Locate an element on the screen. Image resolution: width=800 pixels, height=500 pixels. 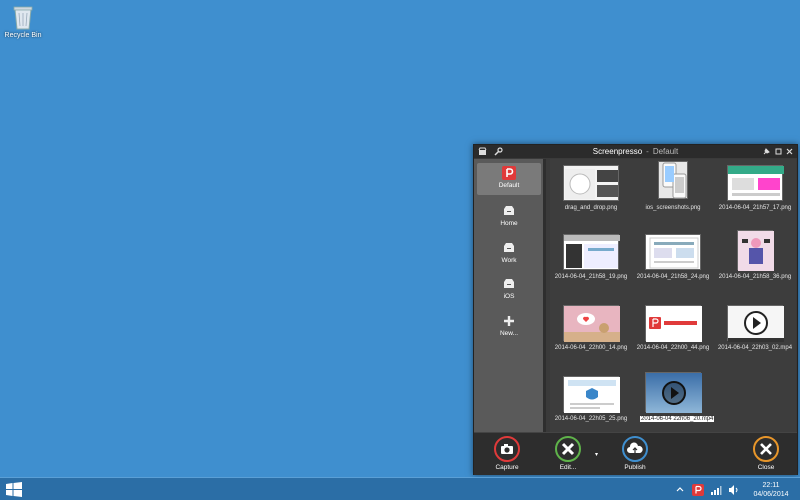
thumbnail-filename: 2014-06-04_22h03_02.mp4 is located at coordinates (755, 348).